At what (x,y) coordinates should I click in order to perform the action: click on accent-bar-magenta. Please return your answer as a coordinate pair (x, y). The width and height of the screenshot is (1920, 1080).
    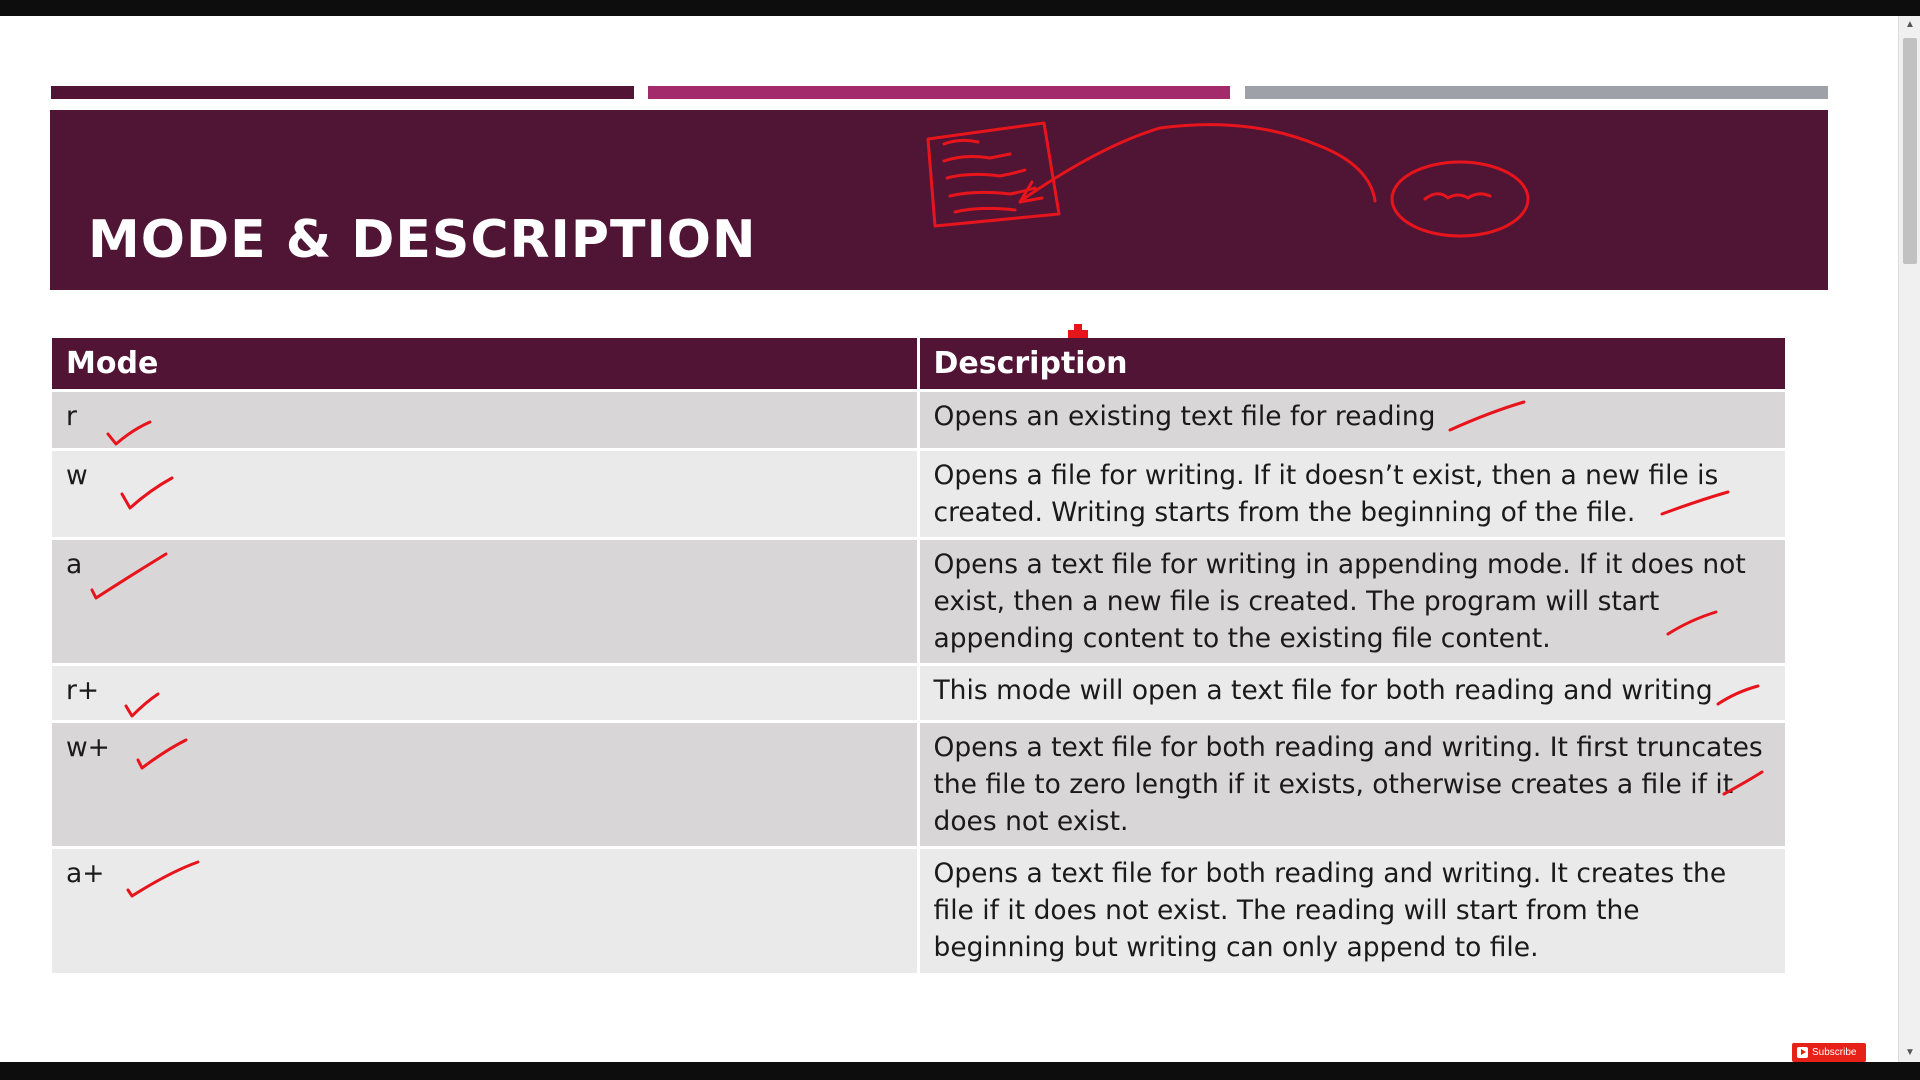
    Looking at the image, I should click on (939, 92).